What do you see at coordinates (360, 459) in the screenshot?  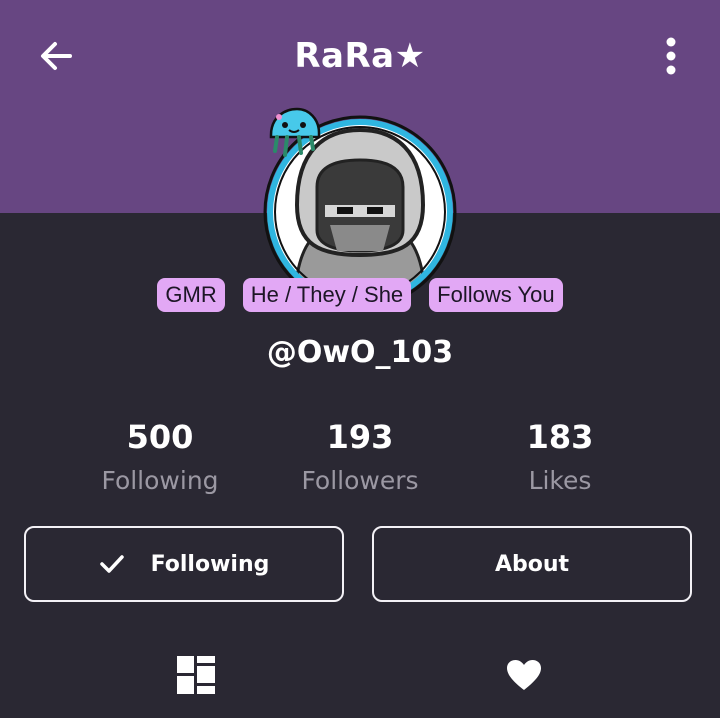 I see `stat-followers: 193 Followers` at bounding box center [360, 459].